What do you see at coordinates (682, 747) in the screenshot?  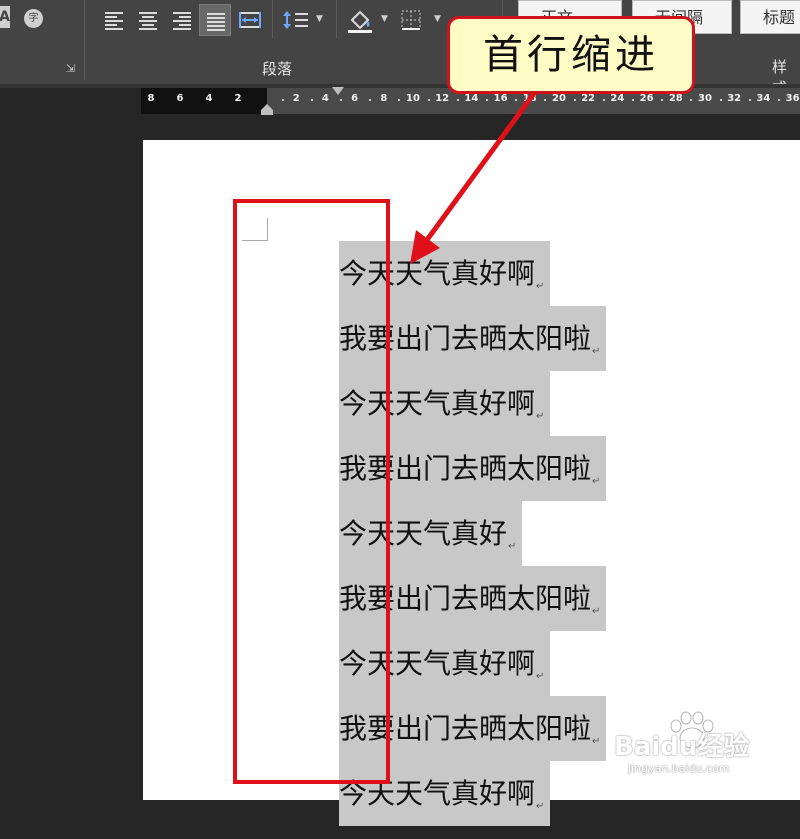 I see `watermark-brand: Baidu经验` at bounding box center [682, 747].